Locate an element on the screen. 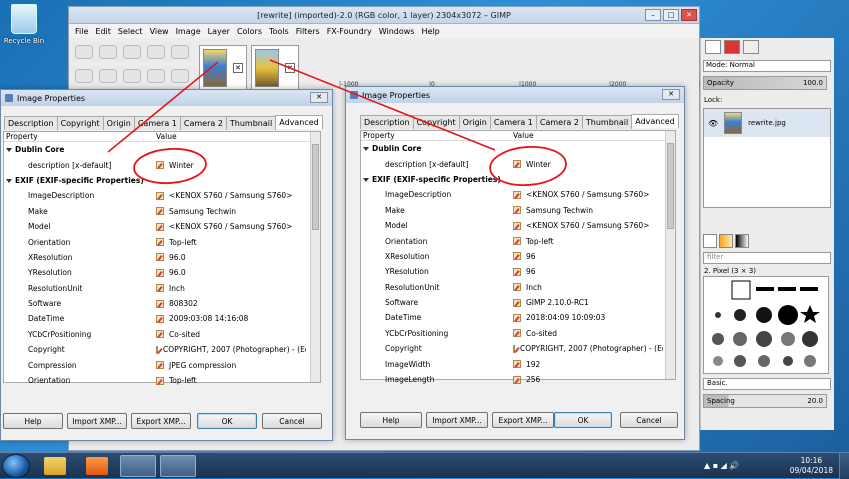 The image size is (849, 479). menu-item-edit: Edit is located at coordinates (103, 31).